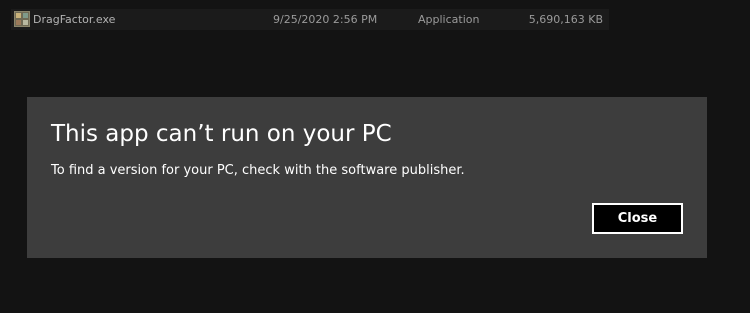 This screenshot has height=313, width=750. Describe the element at coordinates (22, 19) in the screenshot. I see `application-exe-icon` at that location.